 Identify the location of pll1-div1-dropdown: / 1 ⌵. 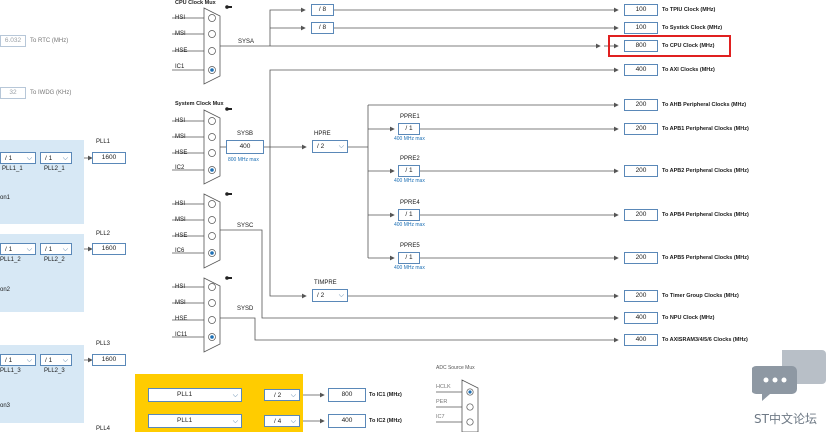
(18, 158).